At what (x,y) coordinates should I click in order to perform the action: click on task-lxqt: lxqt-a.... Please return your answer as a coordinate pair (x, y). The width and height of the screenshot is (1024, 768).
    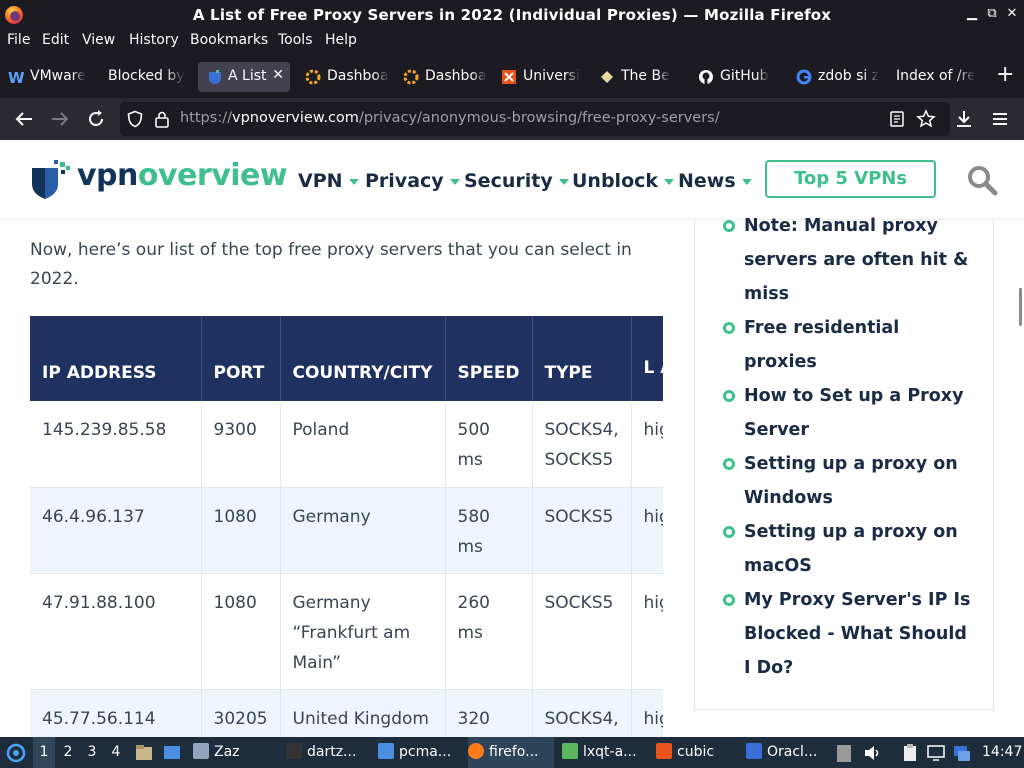
    Looking at the image, I should click on (604, 752).